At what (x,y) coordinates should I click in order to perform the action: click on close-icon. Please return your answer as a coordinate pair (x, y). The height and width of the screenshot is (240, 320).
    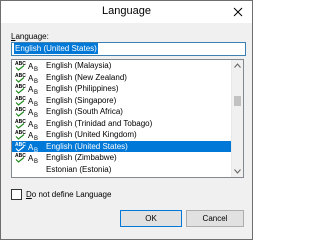
    Looking at the image, I should click on (238, 12).